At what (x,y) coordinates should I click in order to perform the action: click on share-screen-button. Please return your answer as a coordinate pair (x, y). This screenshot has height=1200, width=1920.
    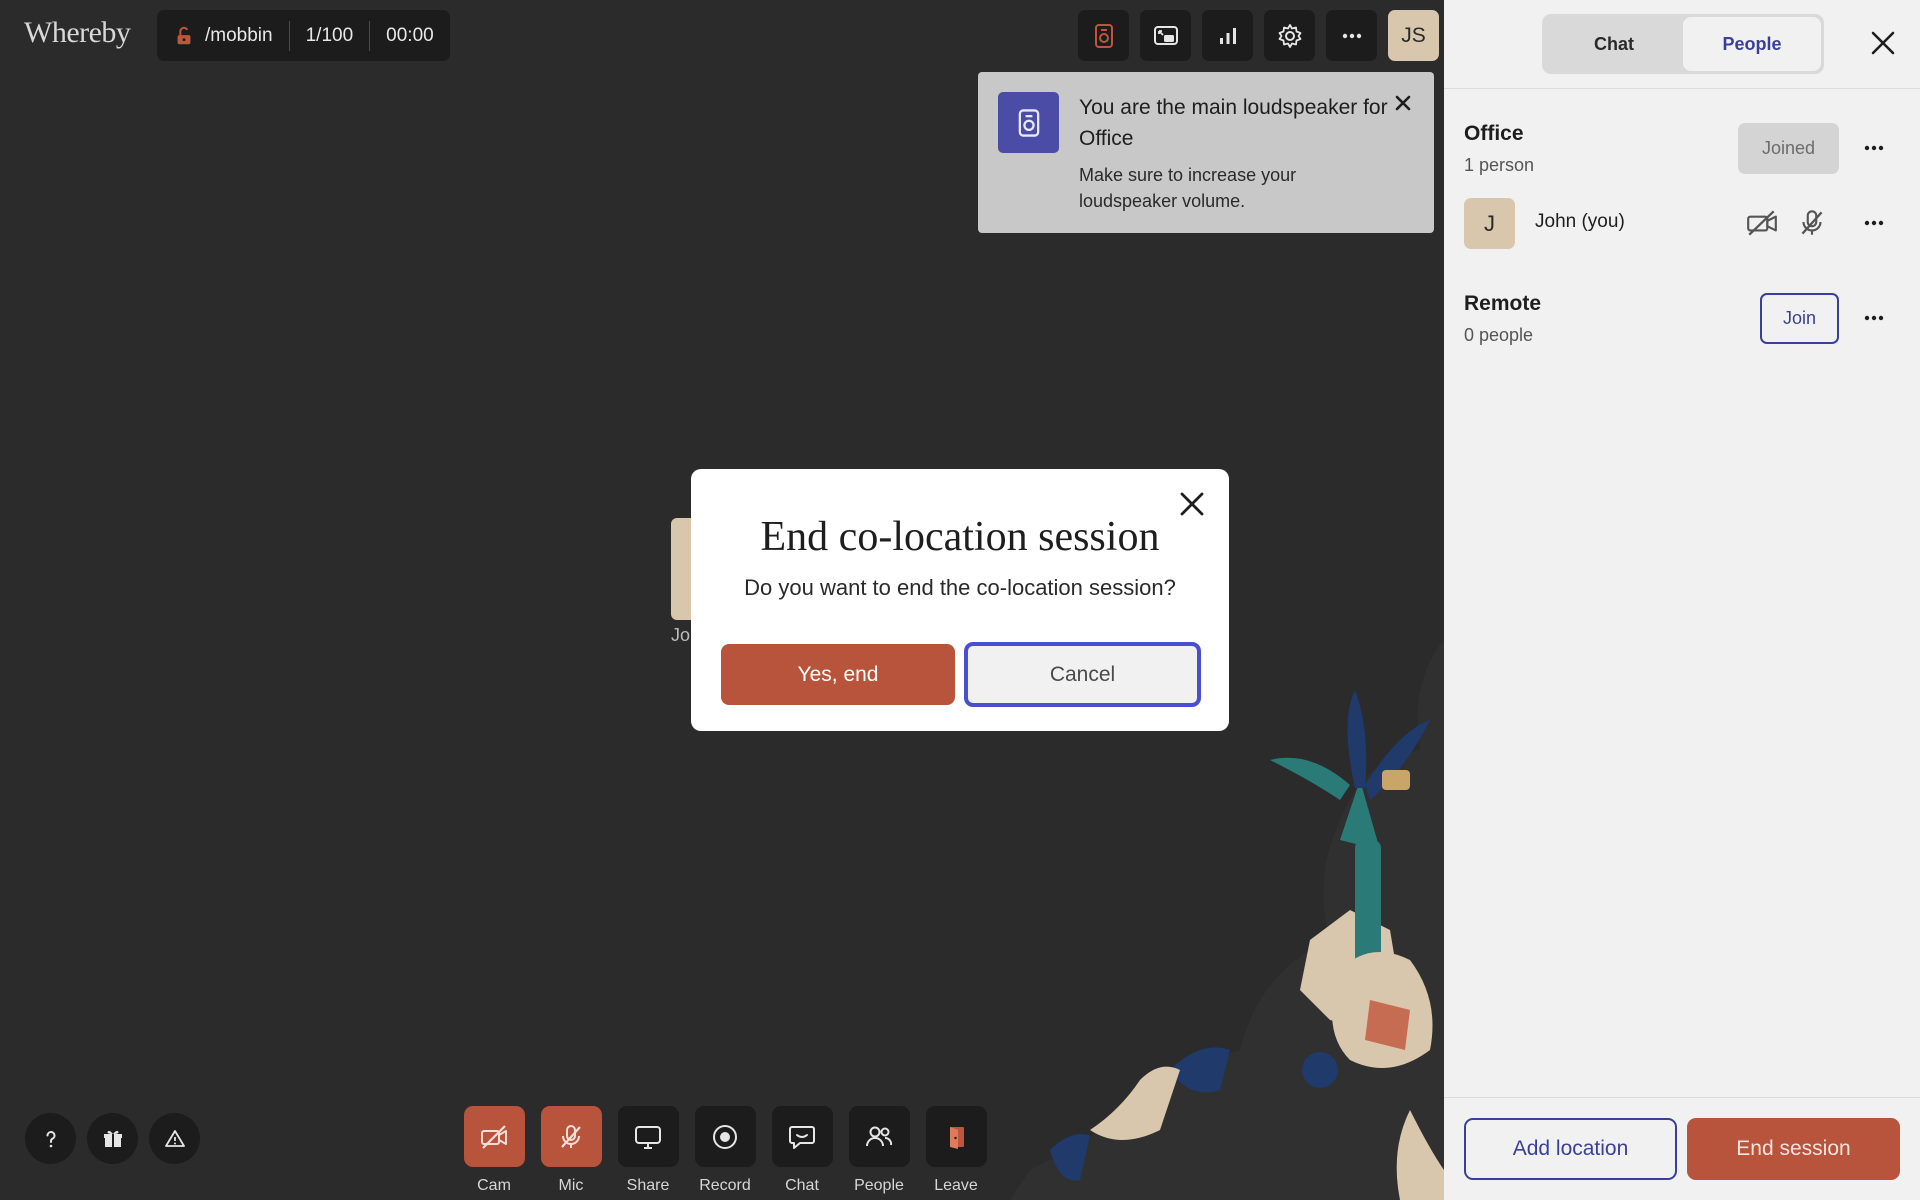
    Looking at the image, I should click on (648, 1136).